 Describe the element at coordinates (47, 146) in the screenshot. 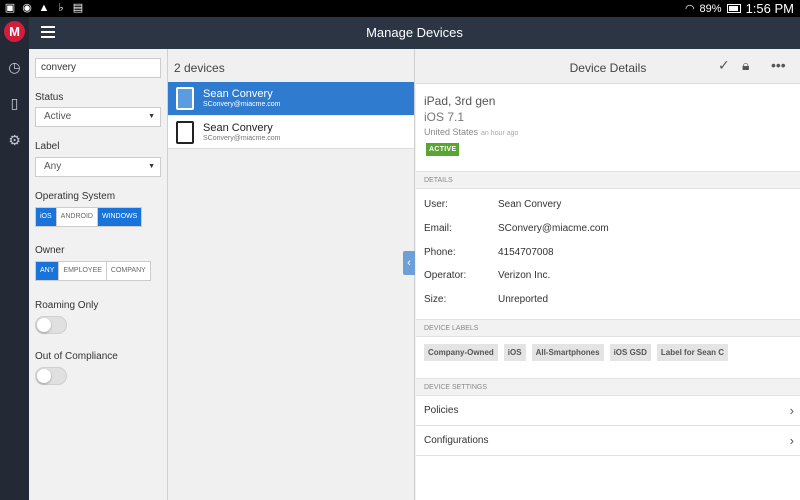

I see `label-filter-label: Label` at that location.